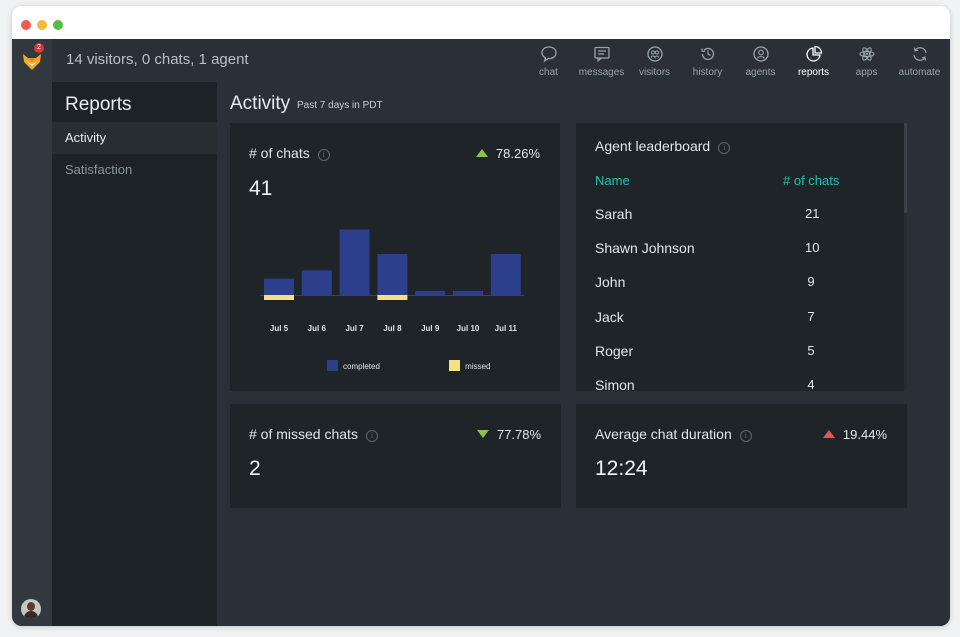  Describe the element at coordinates (134, 138) in the screenshot. I see `sidebar-item-activity: Activity` at that location.